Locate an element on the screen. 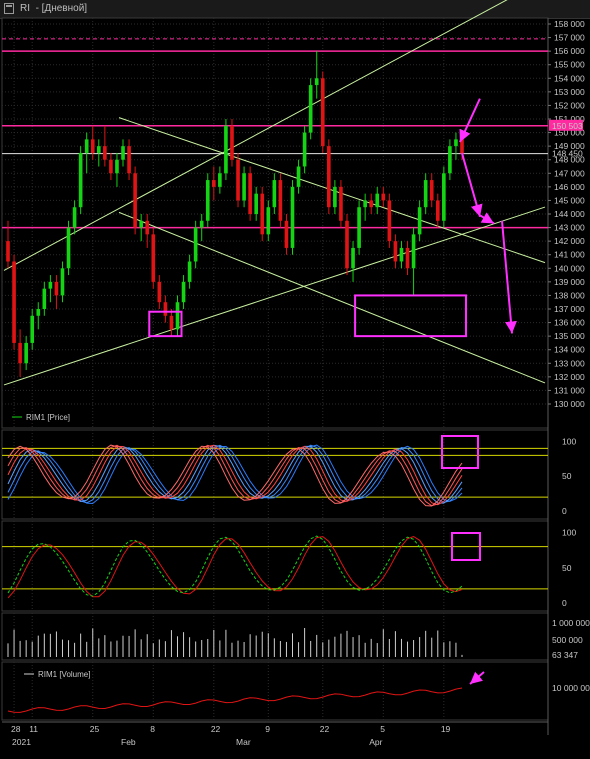 This screenshot has width=590, height=759. time-axis-tick-label: 22 is located at coordinates (325, 729).